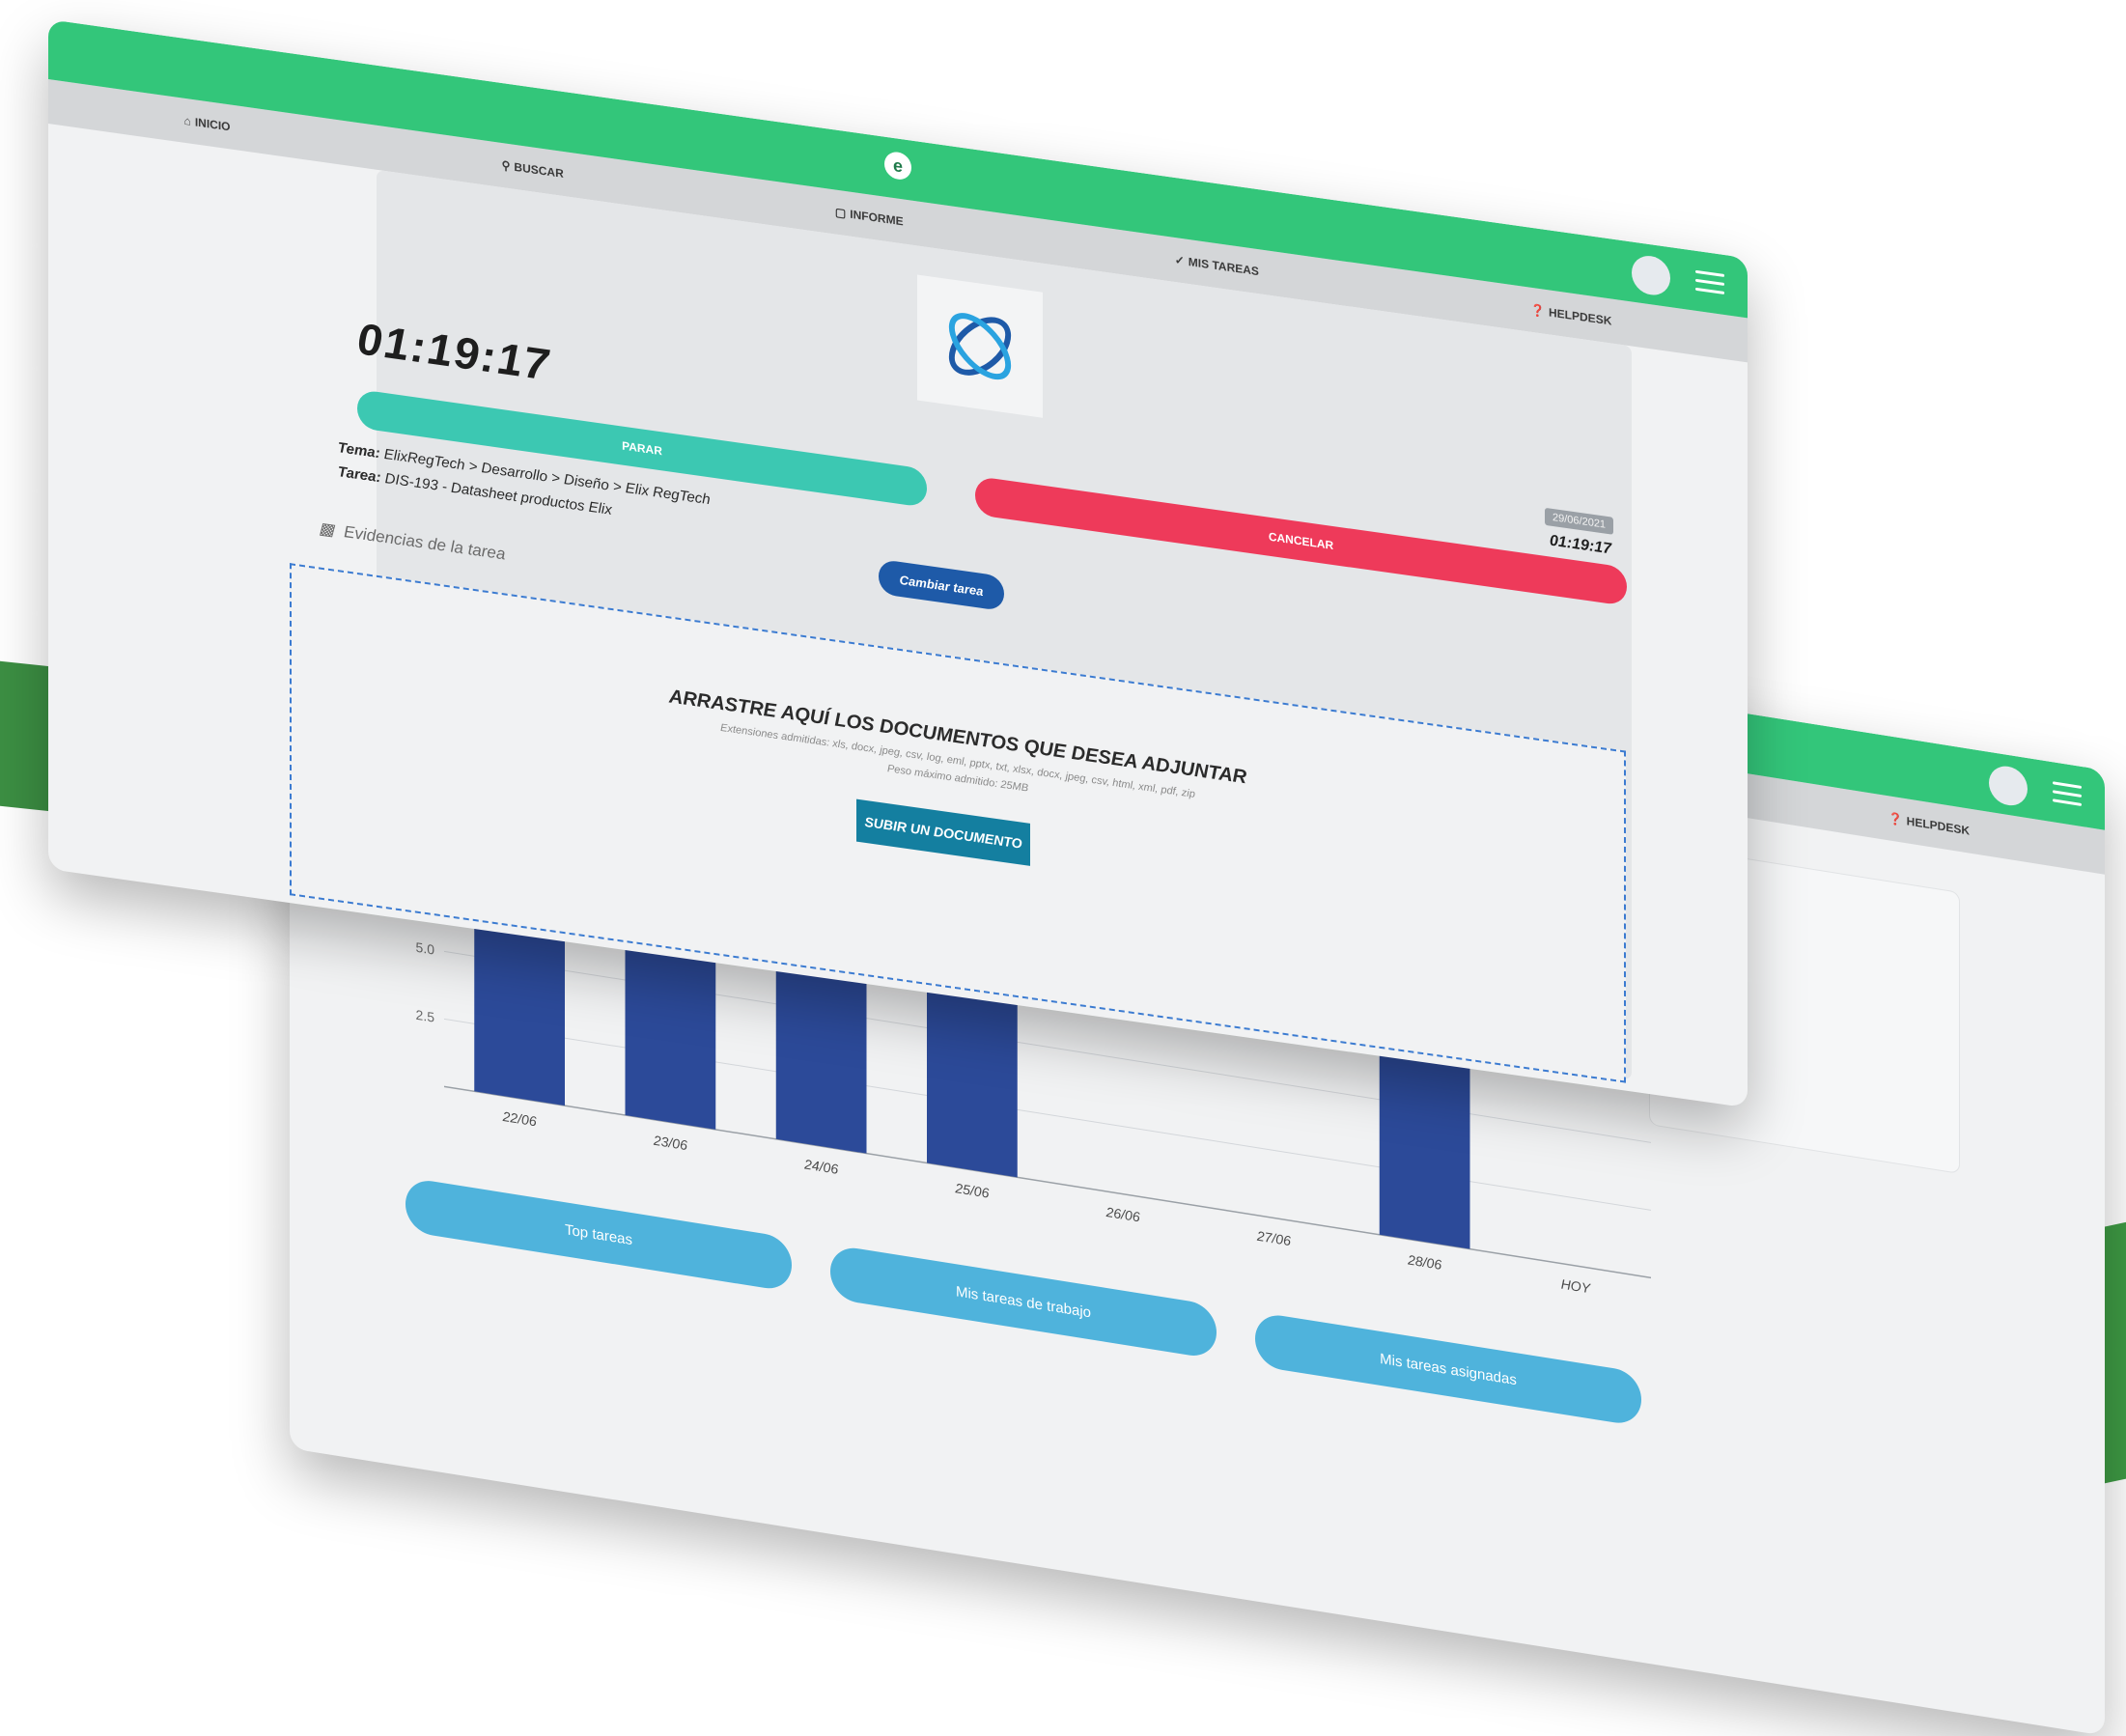 The width and height of the screenshot is (2126, 1736). Describe the element at coordinates (1576, 1287) in the screenshot. I see `x-tick-label: HOY` at that location.